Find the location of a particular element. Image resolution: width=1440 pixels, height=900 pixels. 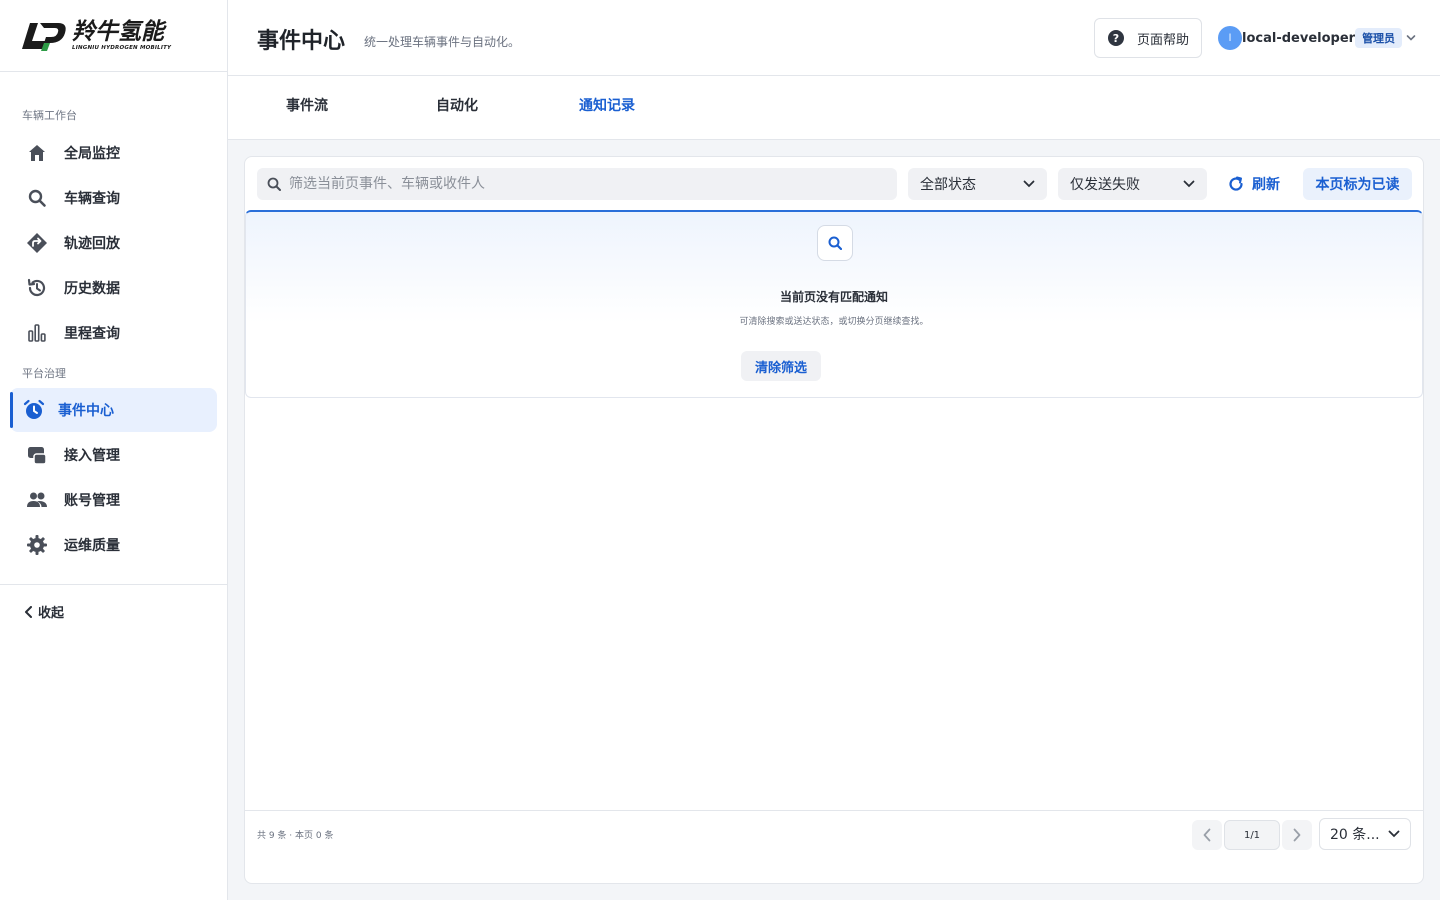

role-badge: 管理员 is located at coordinates (1379, 38).